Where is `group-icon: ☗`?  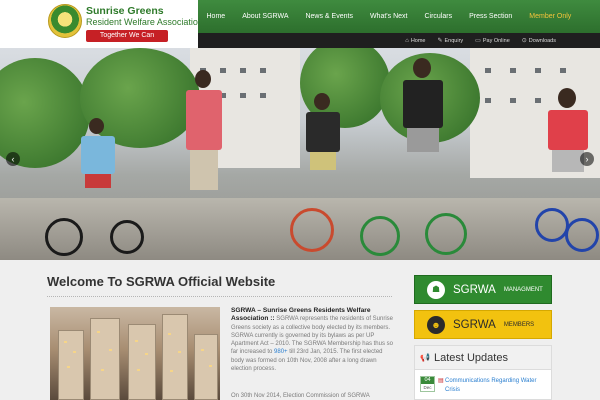
group-icon: ☗ is located at coordinates (436, 289).